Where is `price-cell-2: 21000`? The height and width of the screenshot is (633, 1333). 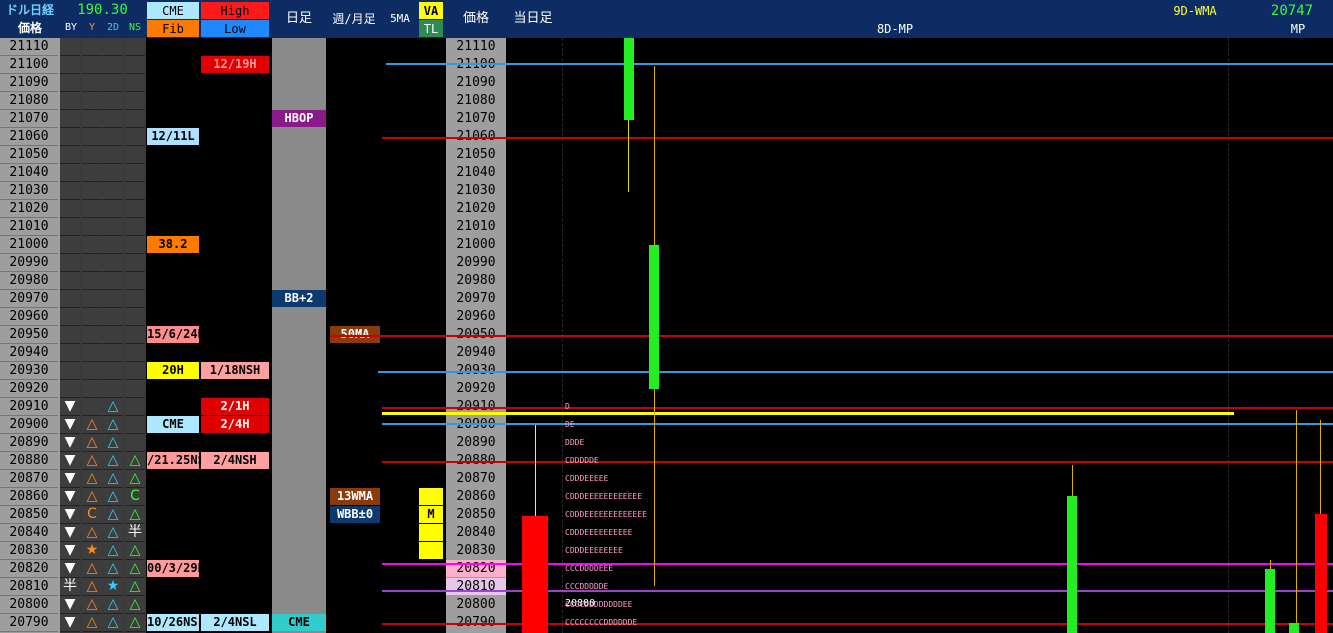 price-cell-2: 21000 is located at coordinates (476, 244).